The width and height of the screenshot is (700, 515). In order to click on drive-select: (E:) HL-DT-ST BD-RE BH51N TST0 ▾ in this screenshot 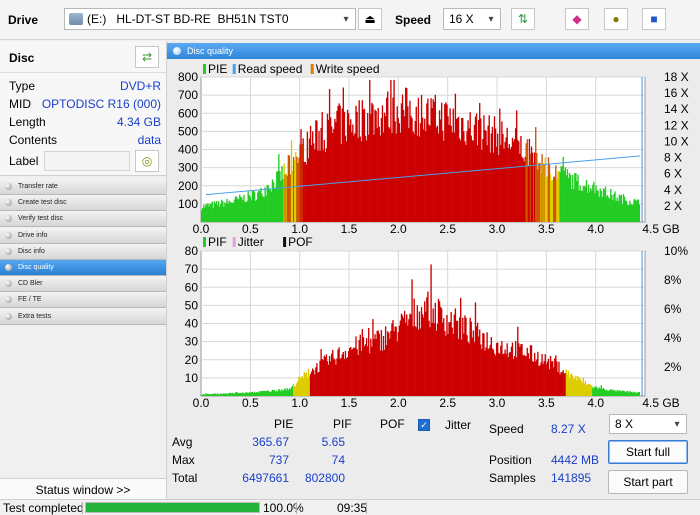, I will do `click(210, 19)`.